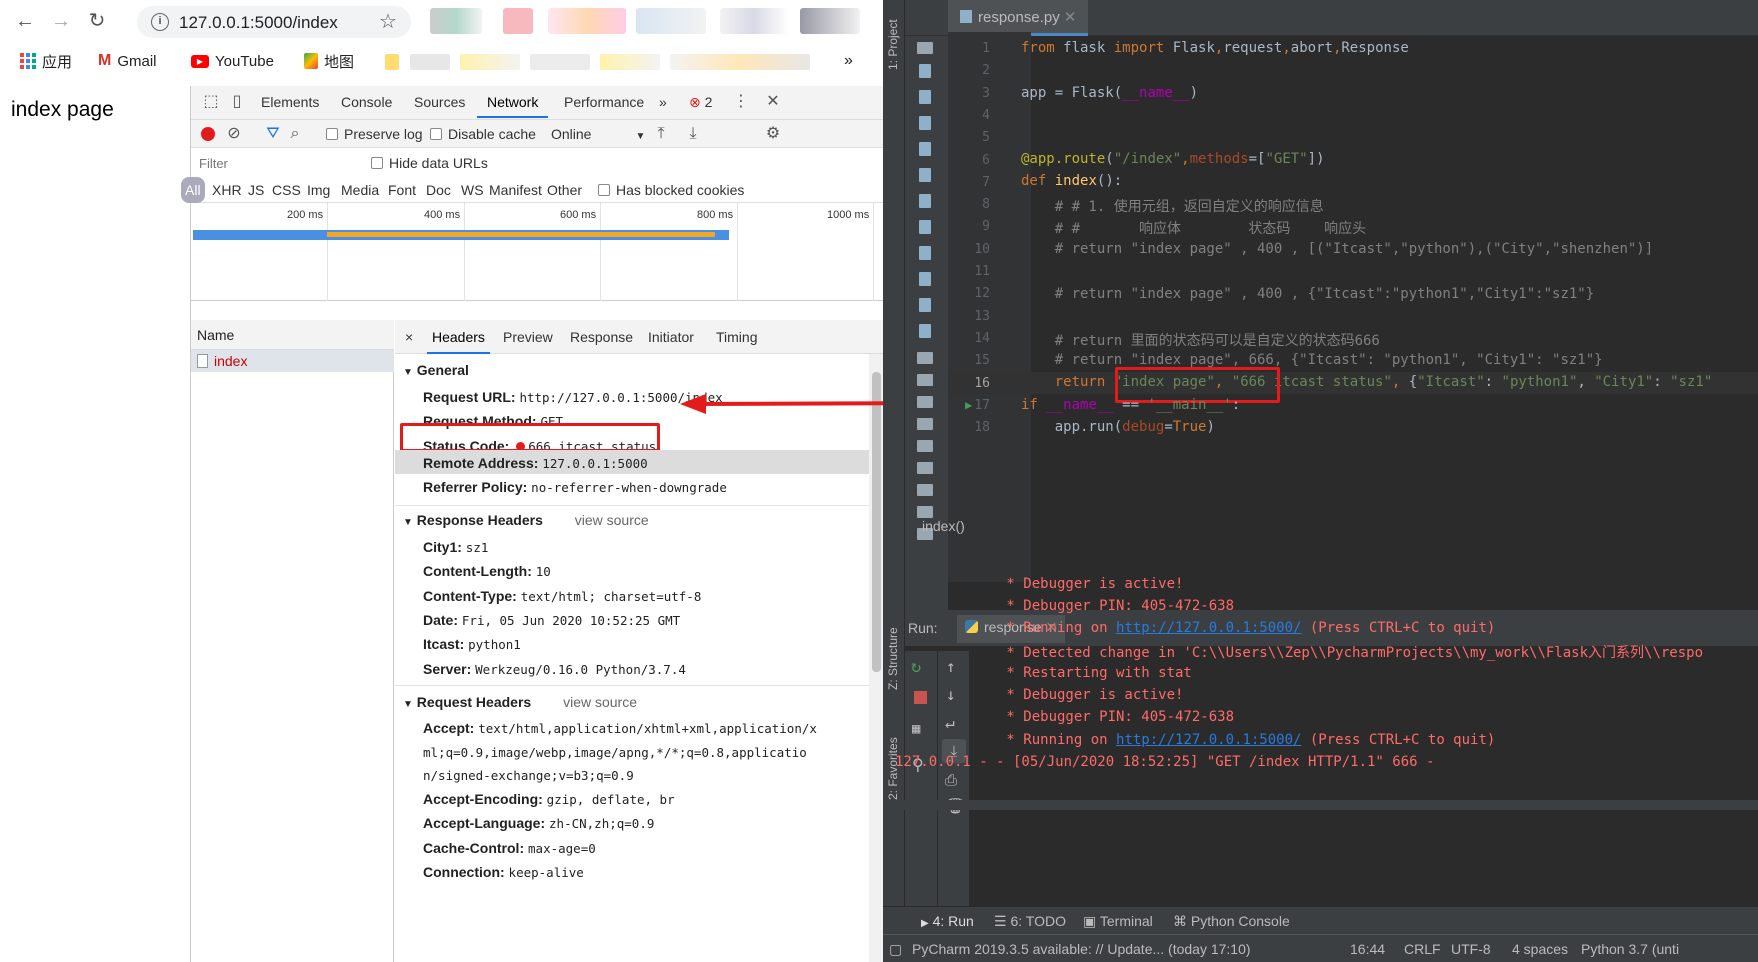  What do you see at coordinates (598, 134) in the screenshot?
I see `throttling-select: Online ▼` at bounding box center [598, 134].